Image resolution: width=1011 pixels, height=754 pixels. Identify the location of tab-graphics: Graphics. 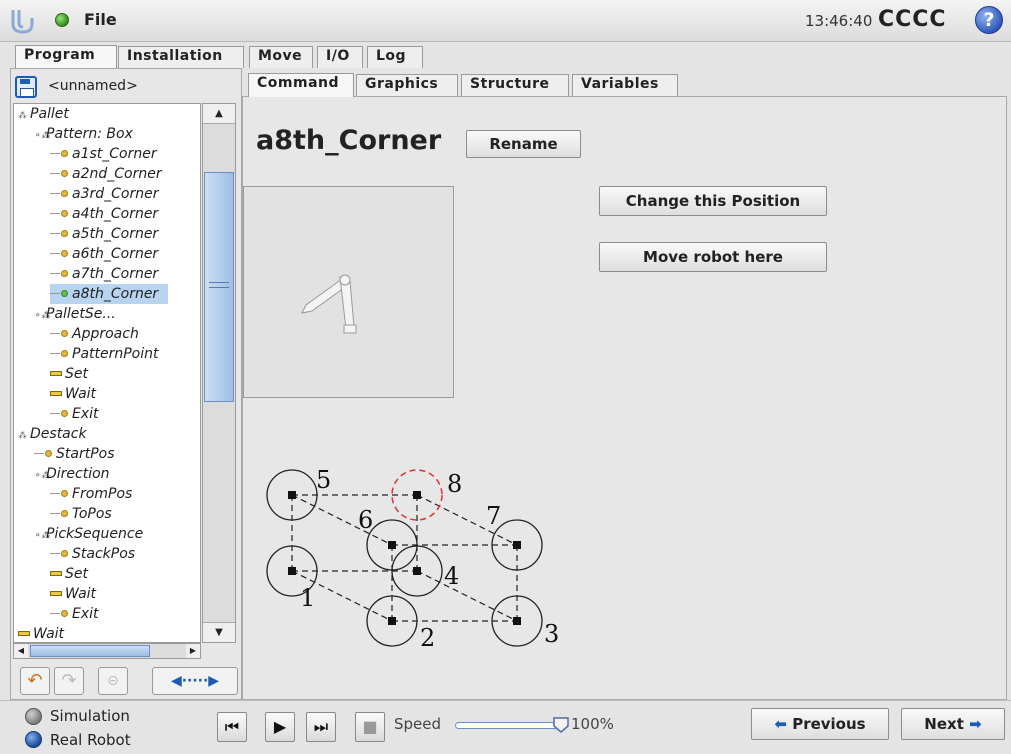
(407, 85).